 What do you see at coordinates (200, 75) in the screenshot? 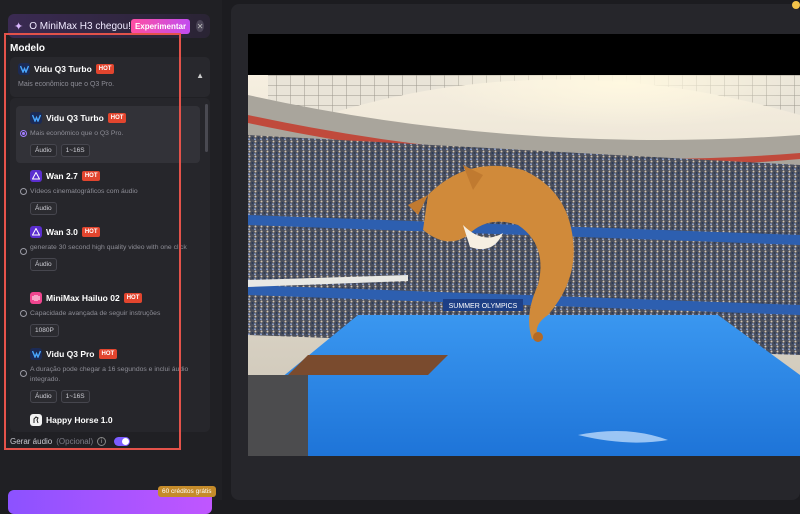
I see `chevron-up-icon: ▲` at bounding box center [200, 75].